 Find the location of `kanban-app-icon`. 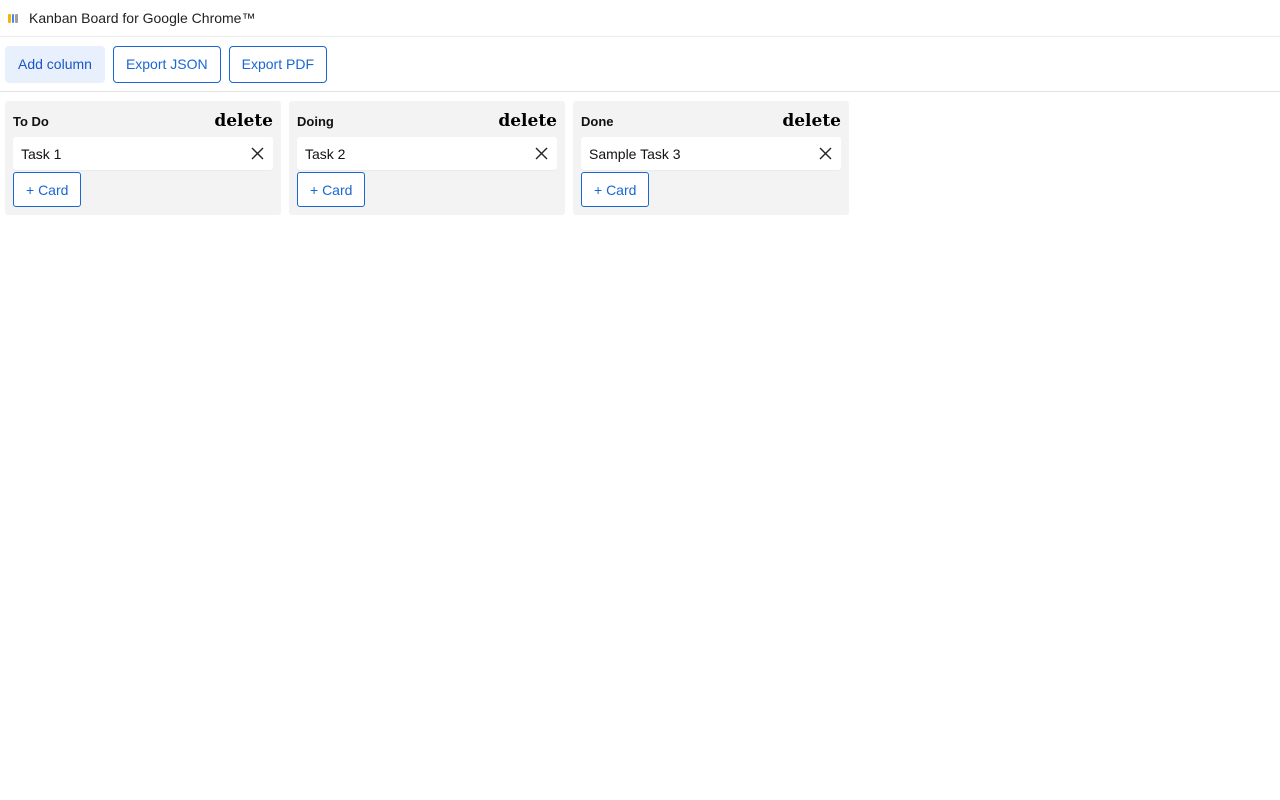

kanban-app-icon is located at coordinates (13, 18).